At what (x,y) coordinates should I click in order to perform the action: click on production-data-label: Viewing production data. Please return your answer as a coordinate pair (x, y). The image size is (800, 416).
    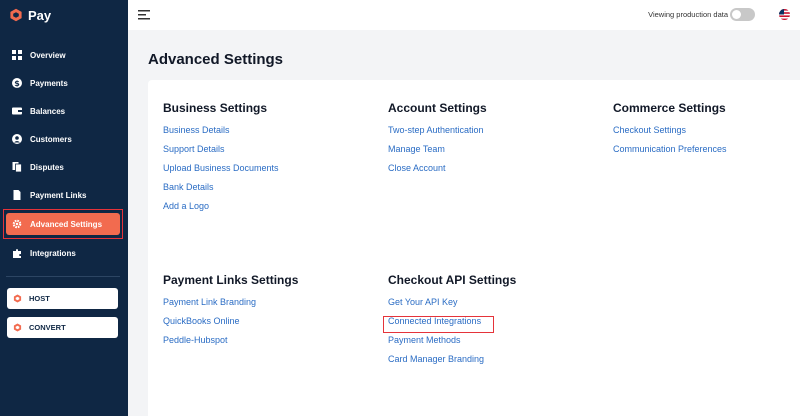
    Looking at the image, I should click on (688, 14).